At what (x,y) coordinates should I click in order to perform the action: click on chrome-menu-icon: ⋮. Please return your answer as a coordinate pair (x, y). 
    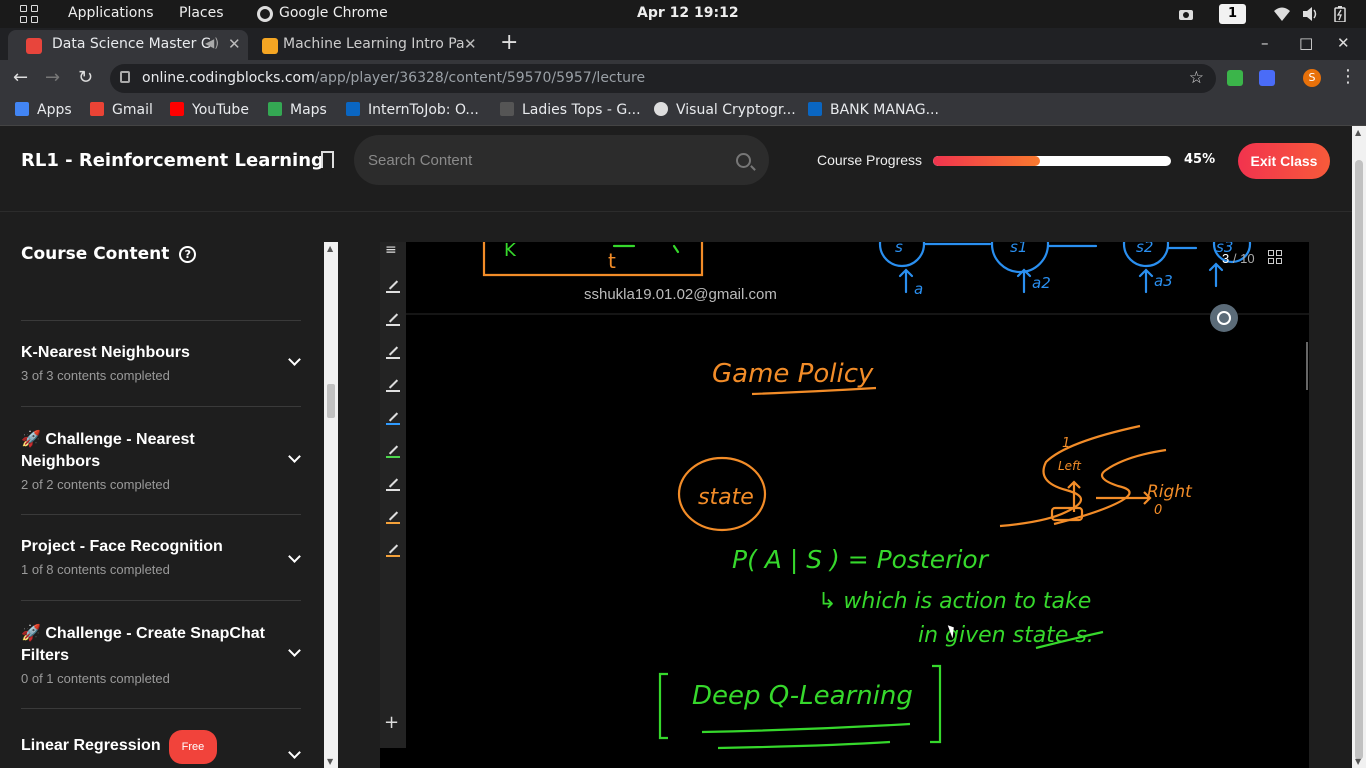
    Looking at the image, I should click on (1348, 76).